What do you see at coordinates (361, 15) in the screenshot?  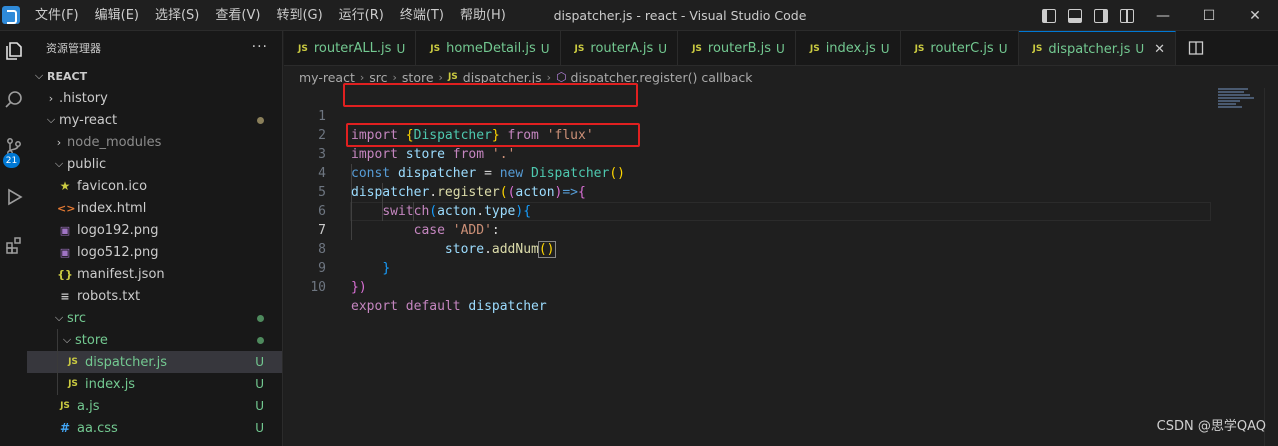 I see `menu-run: 运行(R)` at bounding box center [361, 15].